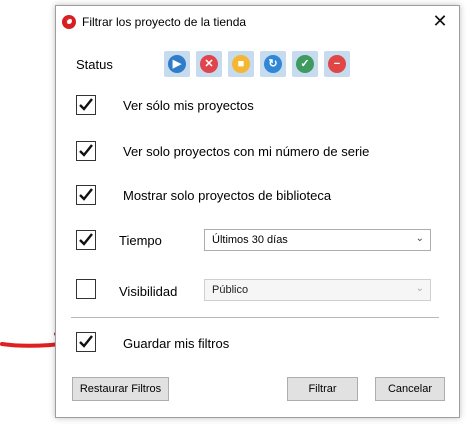 The height and width of the screenshot is (429, 476). I want to click on close-button: ✕, so click(440, 21).